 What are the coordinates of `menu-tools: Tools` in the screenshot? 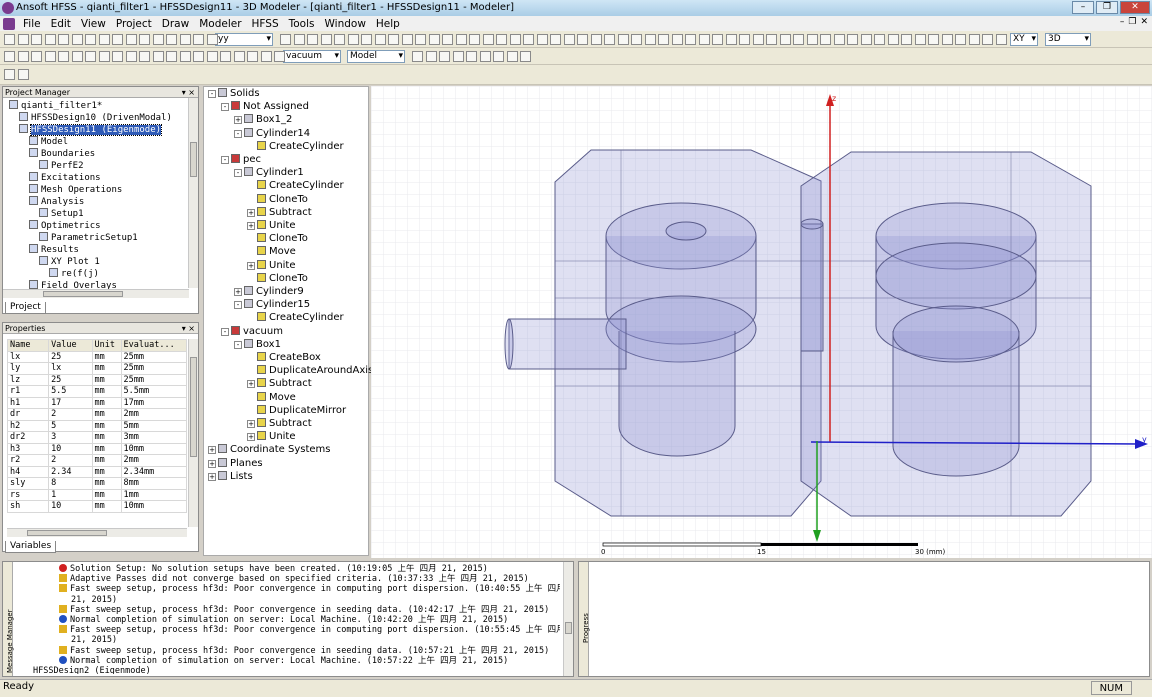 It's located at (302, 24).